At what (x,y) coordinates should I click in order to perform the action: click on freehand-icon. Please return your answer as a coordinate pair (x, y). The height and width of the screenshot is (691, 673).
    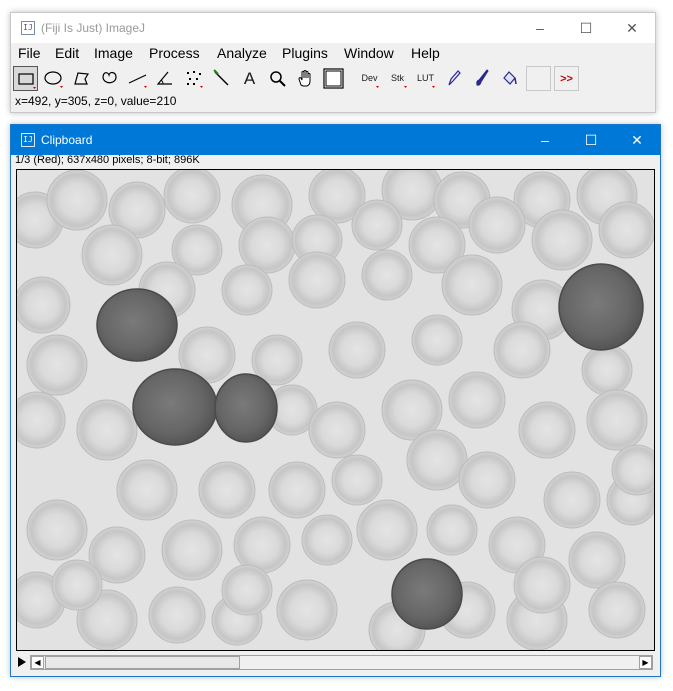
    Looking at the image, I should click on (109, 77).